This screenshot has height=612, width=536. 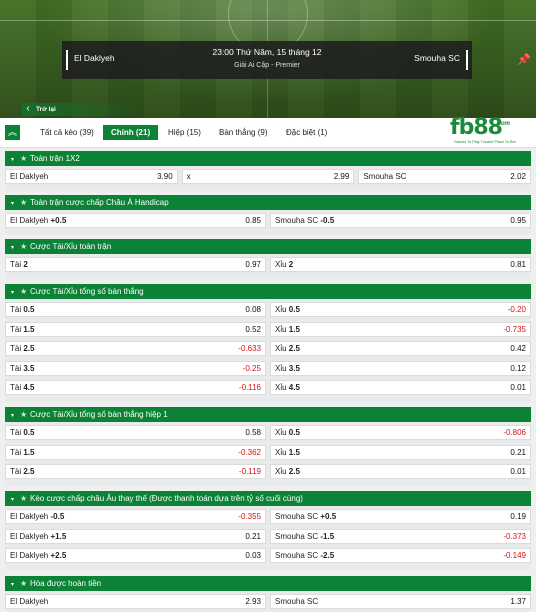 I want to click on odds-selection: Smouha SC -2.5 -0.149, so click(x=400, y=555).